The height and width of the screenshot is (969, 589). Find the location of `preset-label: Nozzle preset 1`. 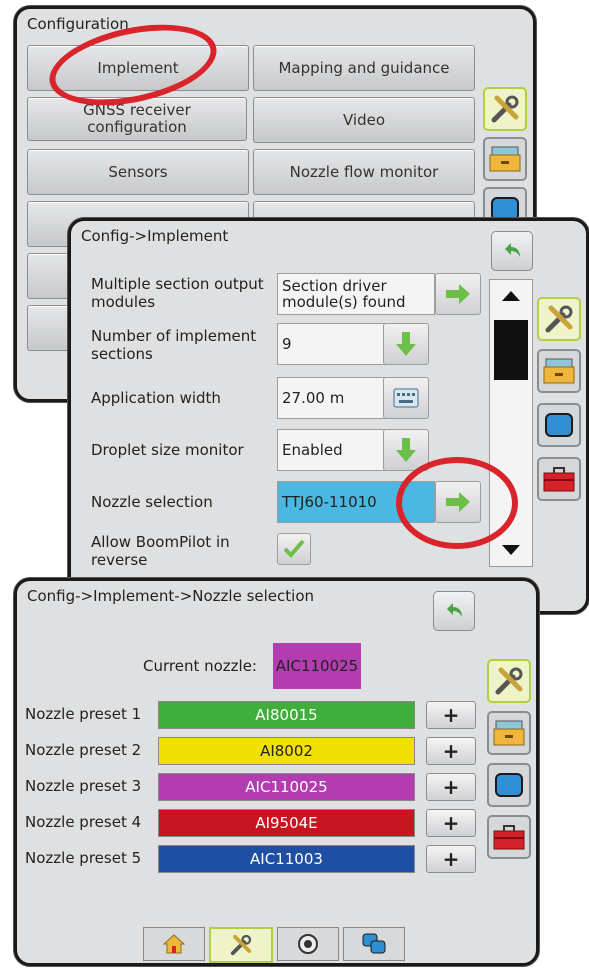

preset-label: Nozzle preset 1 is located at coordinates (83, 714).